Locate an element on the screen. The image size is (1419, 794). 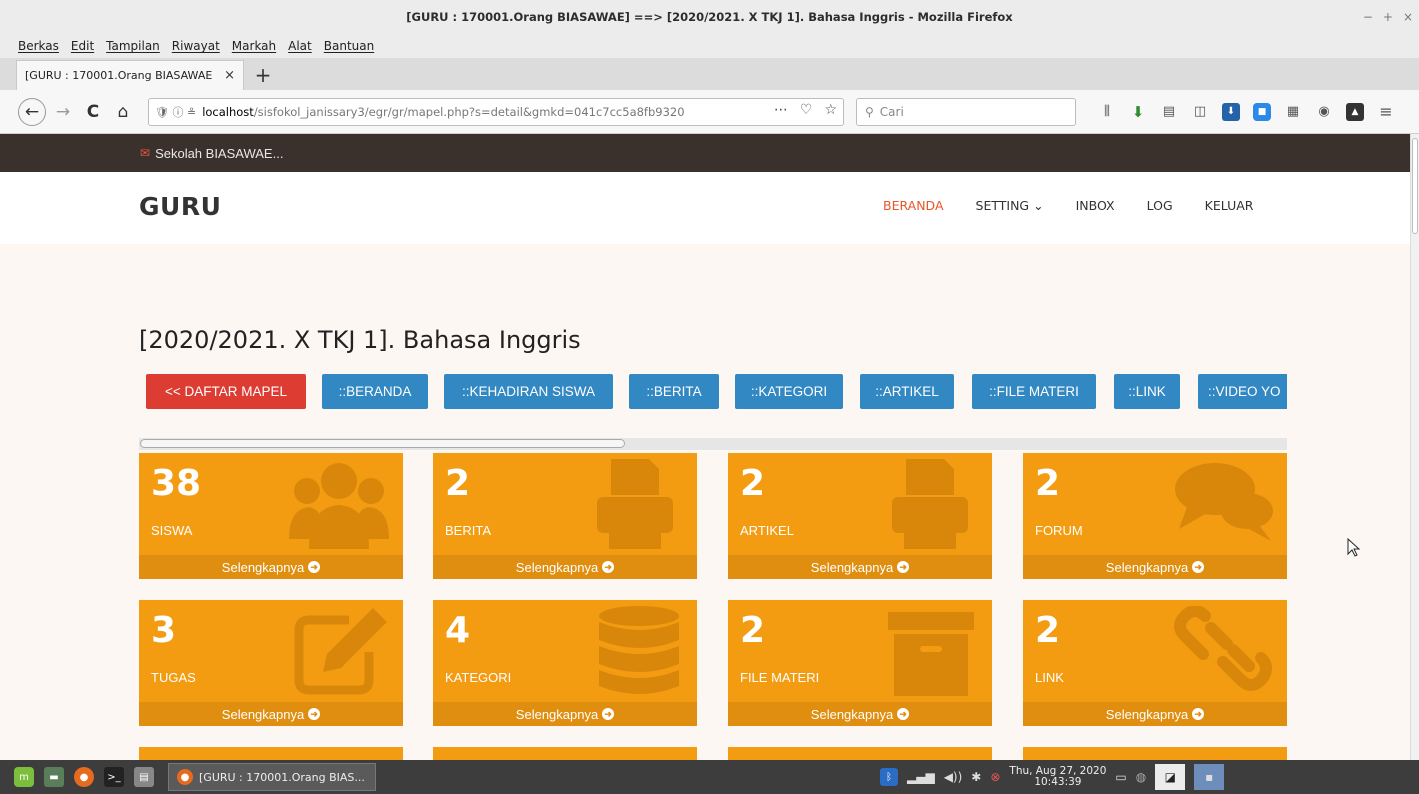
tab-close-icon: × is located at coordinates (229, 75).